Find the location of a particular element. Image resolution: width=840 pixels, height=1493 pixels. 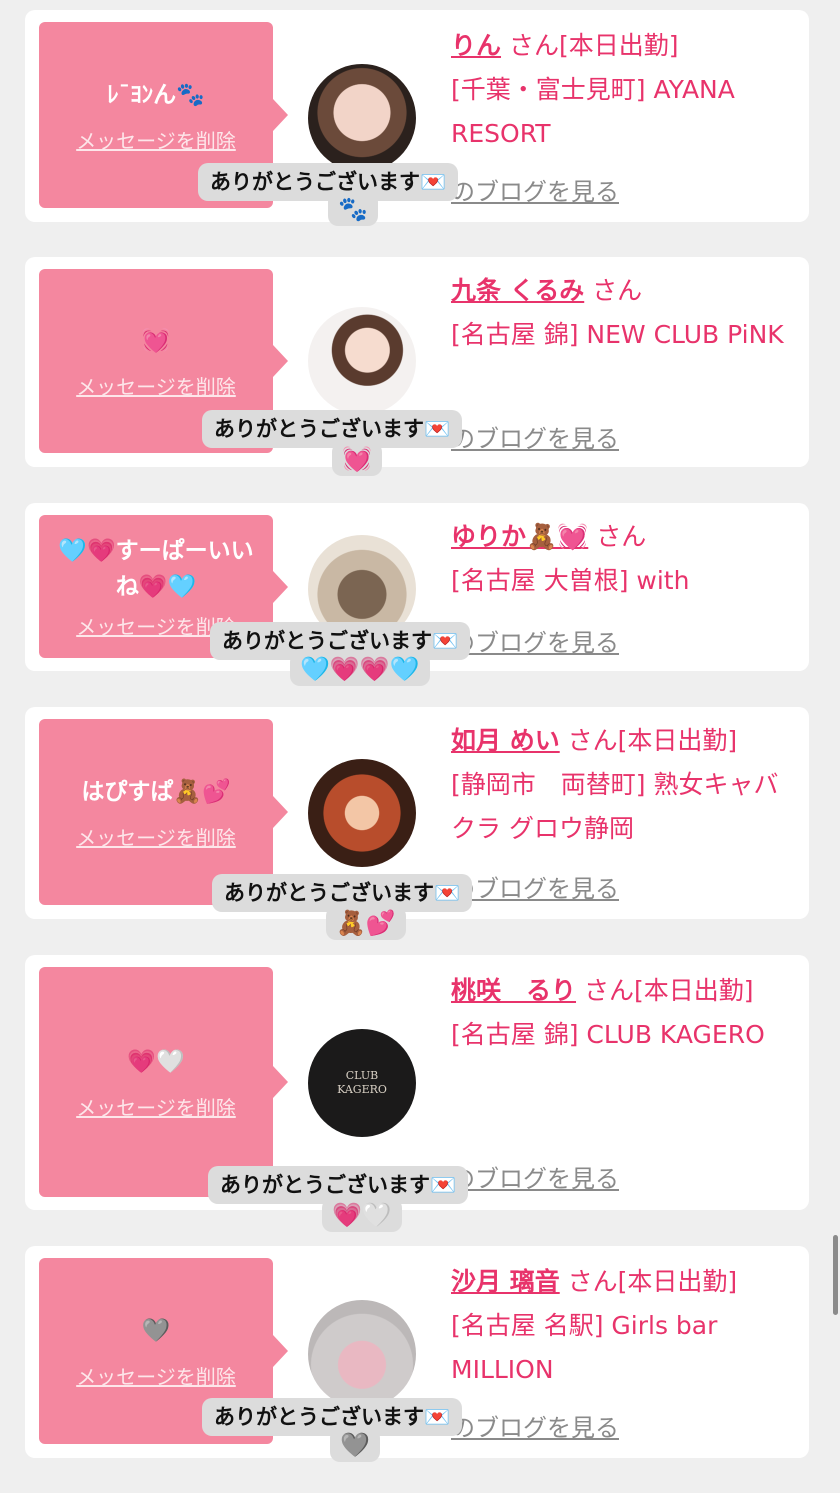

shop-name: [千葉・富士見町] AYANA RESORT is located at coordinates (593, 111).